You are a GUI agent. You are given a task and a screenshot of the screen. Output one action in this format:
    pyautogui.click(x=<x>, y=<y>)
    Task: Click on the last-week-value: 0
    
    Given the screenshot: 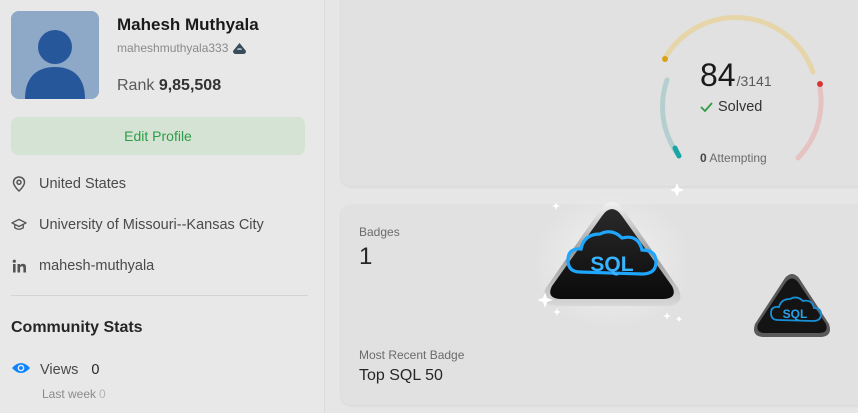 What is the action you would take?
    pyautogui.click(x=102, y=394)
    